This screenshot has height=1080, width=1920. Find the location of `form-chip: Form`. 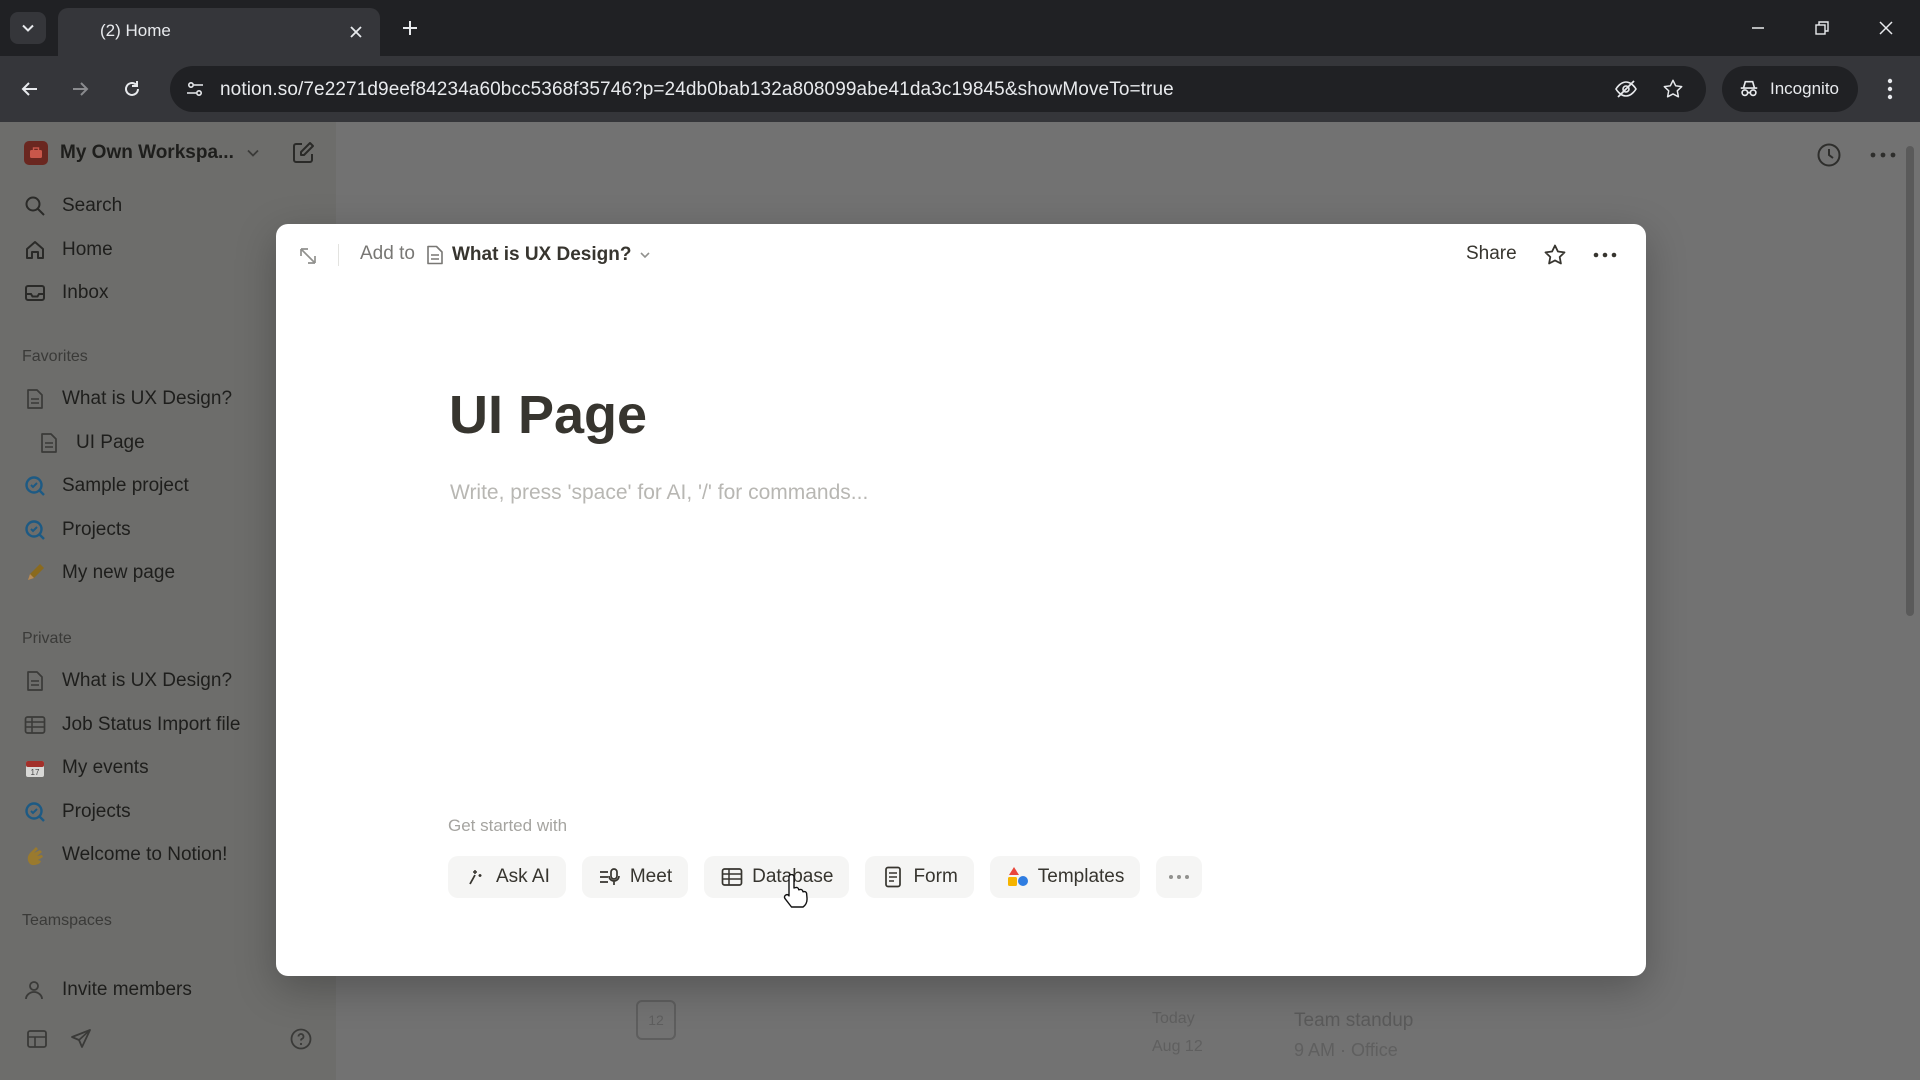

form-chip: Form is located at coordinates (919, 877).